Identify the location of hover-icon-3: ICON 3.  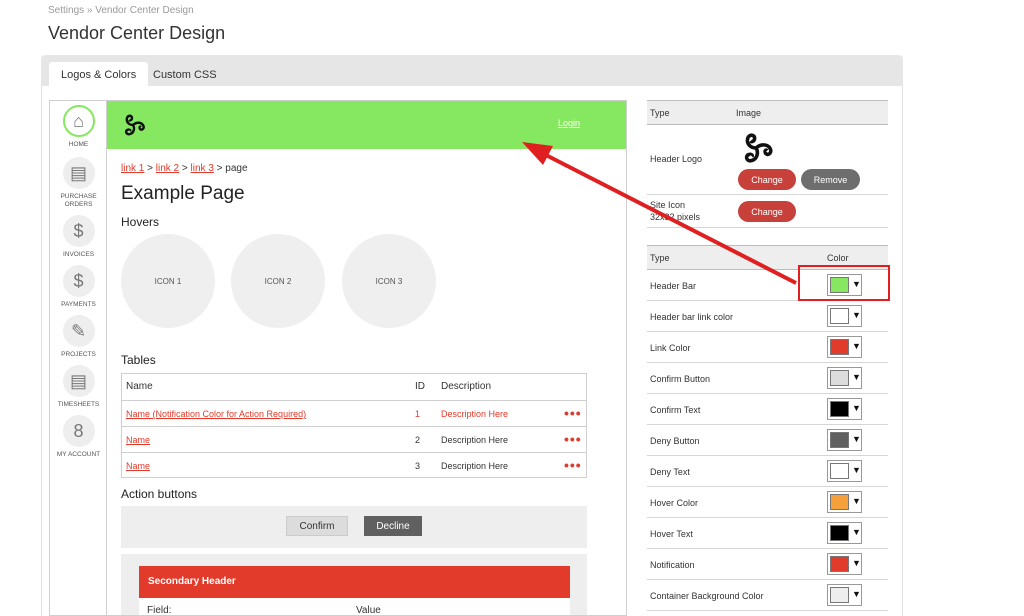
(389, 281).